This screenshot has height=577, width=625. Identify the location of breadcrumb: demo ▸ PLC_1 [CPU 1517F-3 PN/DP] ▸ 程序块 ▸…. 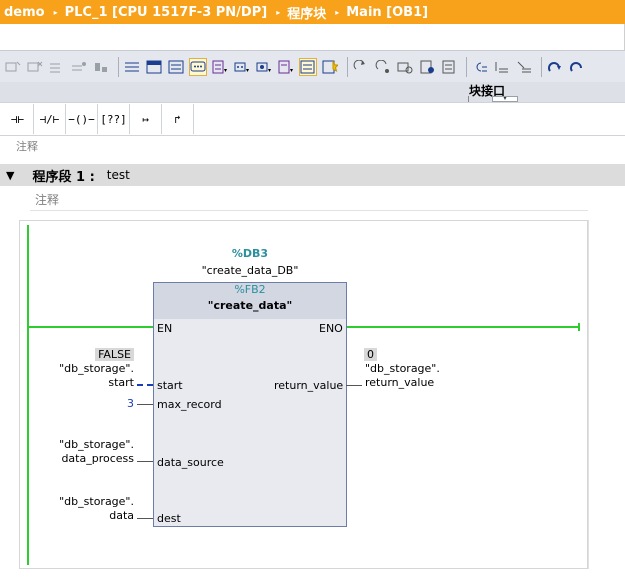
(312, 12).